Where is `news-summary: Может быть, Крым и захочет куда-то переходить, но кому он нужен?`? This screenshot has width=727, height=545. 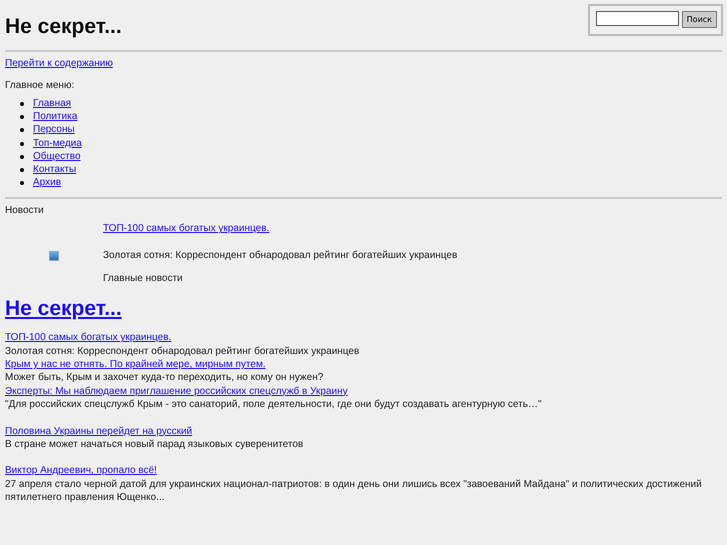 news-summary: Может быть, Крым и захочет куда-то переходить, но кому он нужен? is located at coordinates (164, 378).